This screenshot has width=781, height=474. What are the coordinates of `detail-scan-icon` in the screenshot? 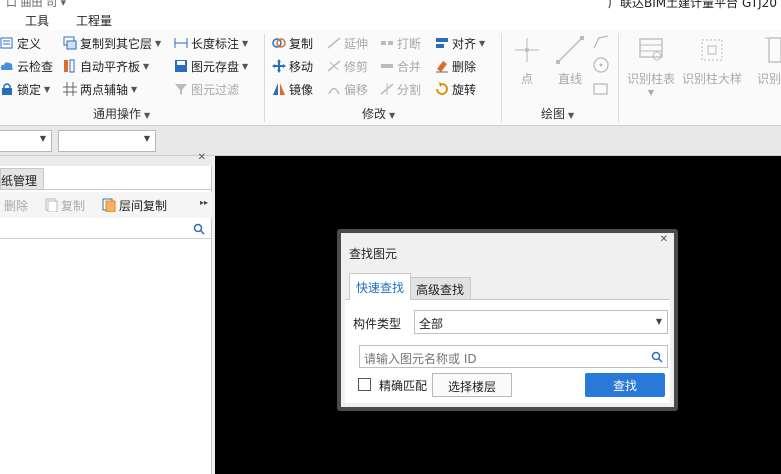 It's located at (712, 50).